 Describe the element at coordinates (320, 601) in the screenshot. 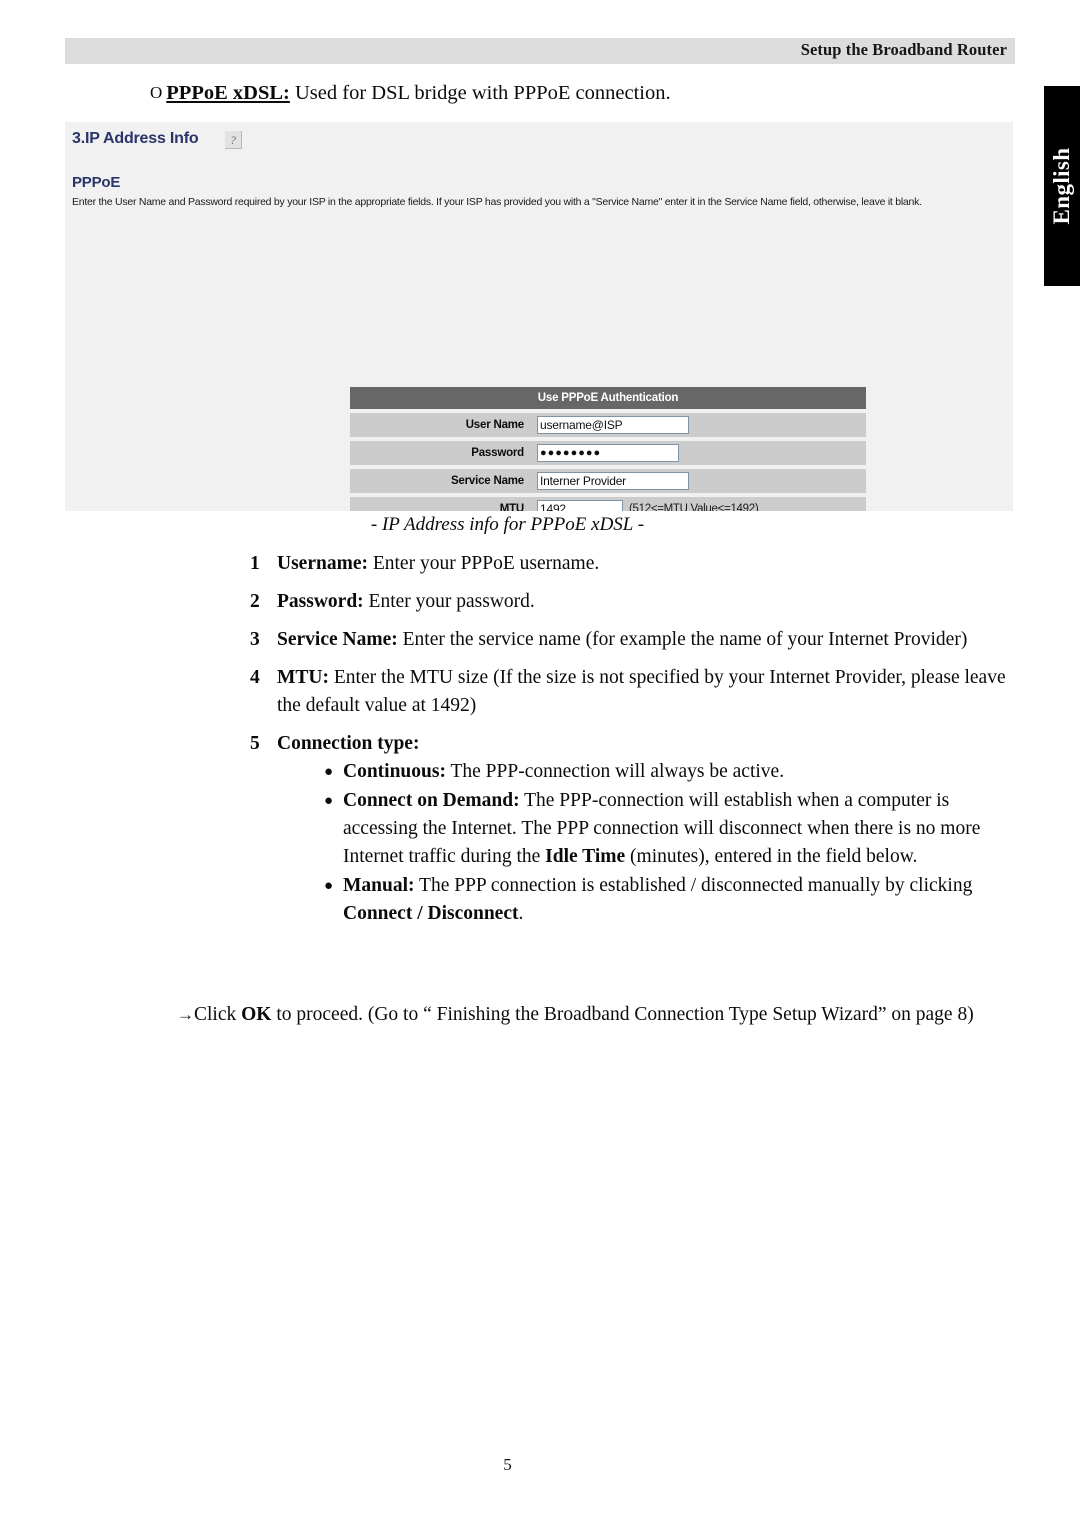

I see `item-lead: Password:` at that location.